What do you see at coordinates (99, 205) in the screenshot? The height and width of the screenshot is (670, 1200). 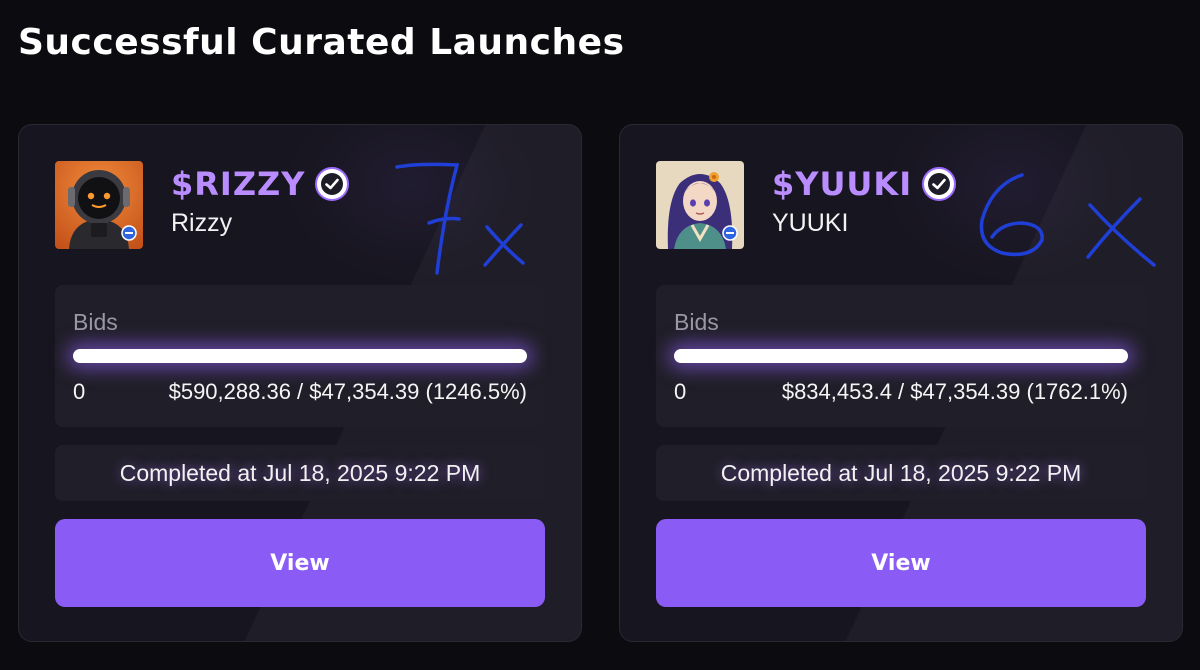 I see `token-avatar-rizzy` at bounding box center [99, 205].